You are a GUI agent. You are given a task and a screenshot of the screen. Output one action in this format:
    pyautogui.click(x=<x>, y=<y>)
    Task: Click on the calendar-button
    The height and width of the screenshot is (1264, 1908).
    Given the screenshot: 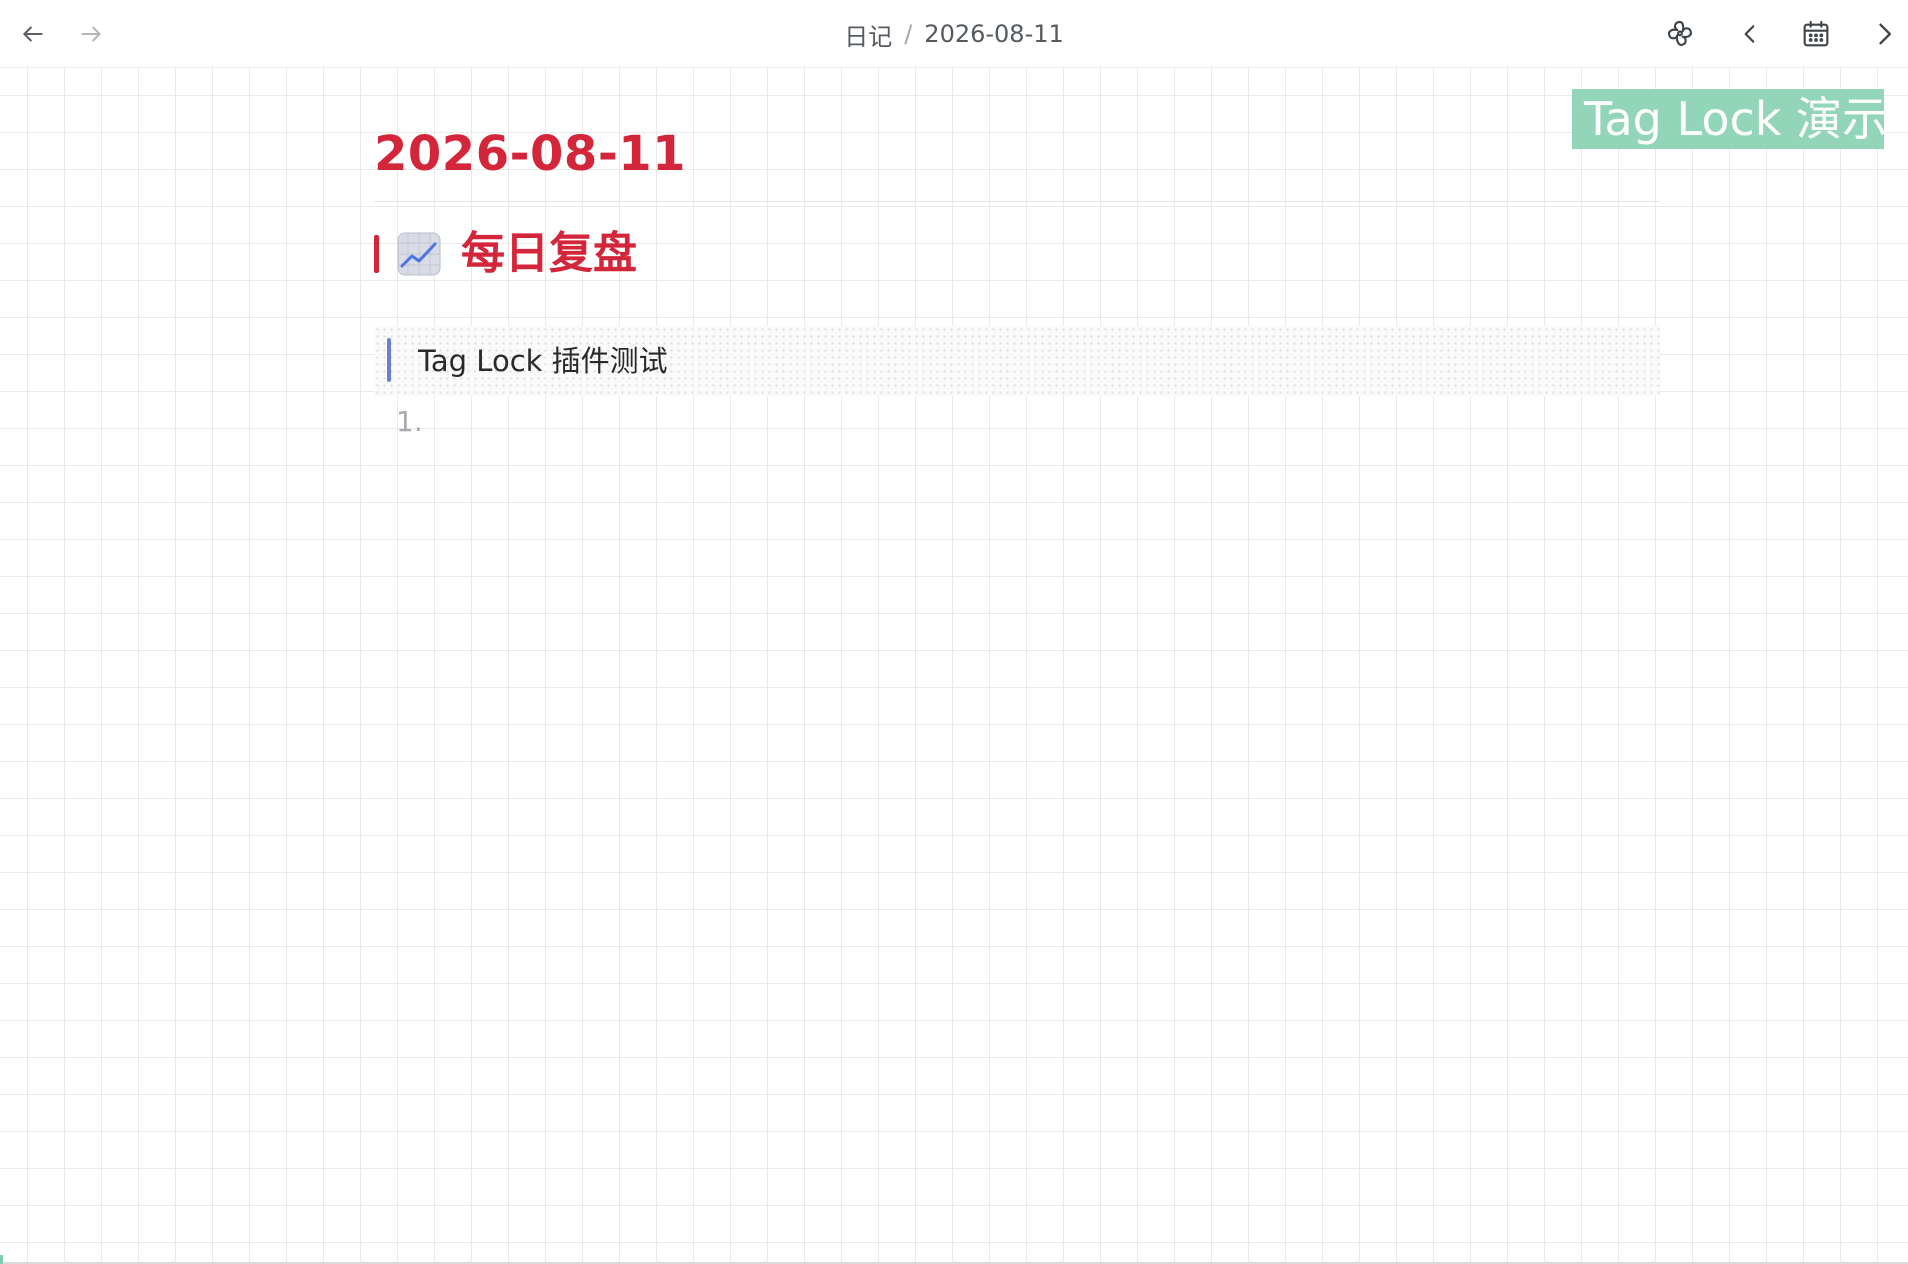 What is the action you would take?
    pyautogui.click(x=1816, y=34)
    